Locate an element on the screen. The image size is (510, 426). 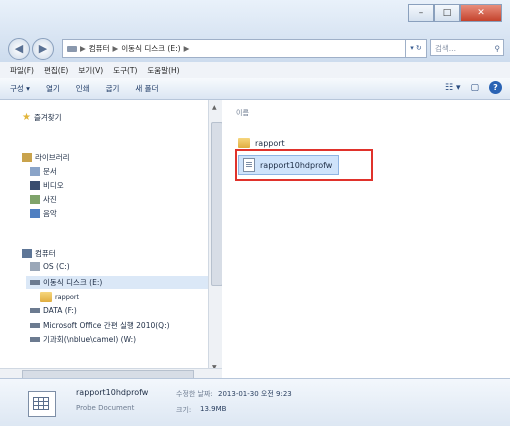
nav-drive-label: 기과회(\nblue\camel) (W:) is located at coordinates (90, 339).